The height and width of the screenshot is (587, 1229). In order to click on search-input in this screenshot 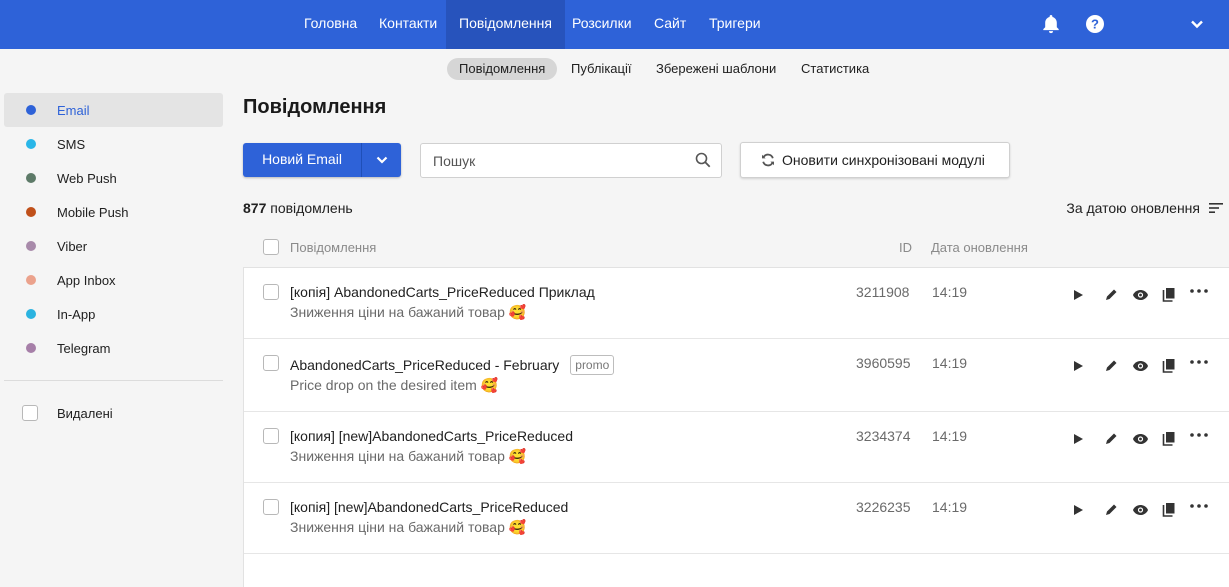, I will do `click(553, 160)`.